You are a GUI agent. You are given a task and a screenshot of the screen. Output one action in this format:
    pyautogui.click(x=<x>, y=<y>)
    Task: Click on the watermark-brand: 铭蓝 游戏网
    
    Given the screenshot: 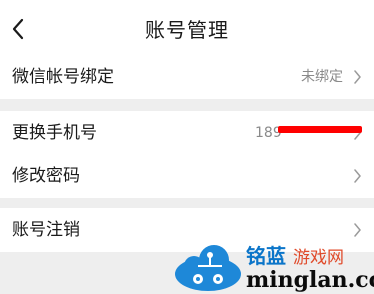 What is the action you would take?
    pyautogui.click(x=295, y=254)
    